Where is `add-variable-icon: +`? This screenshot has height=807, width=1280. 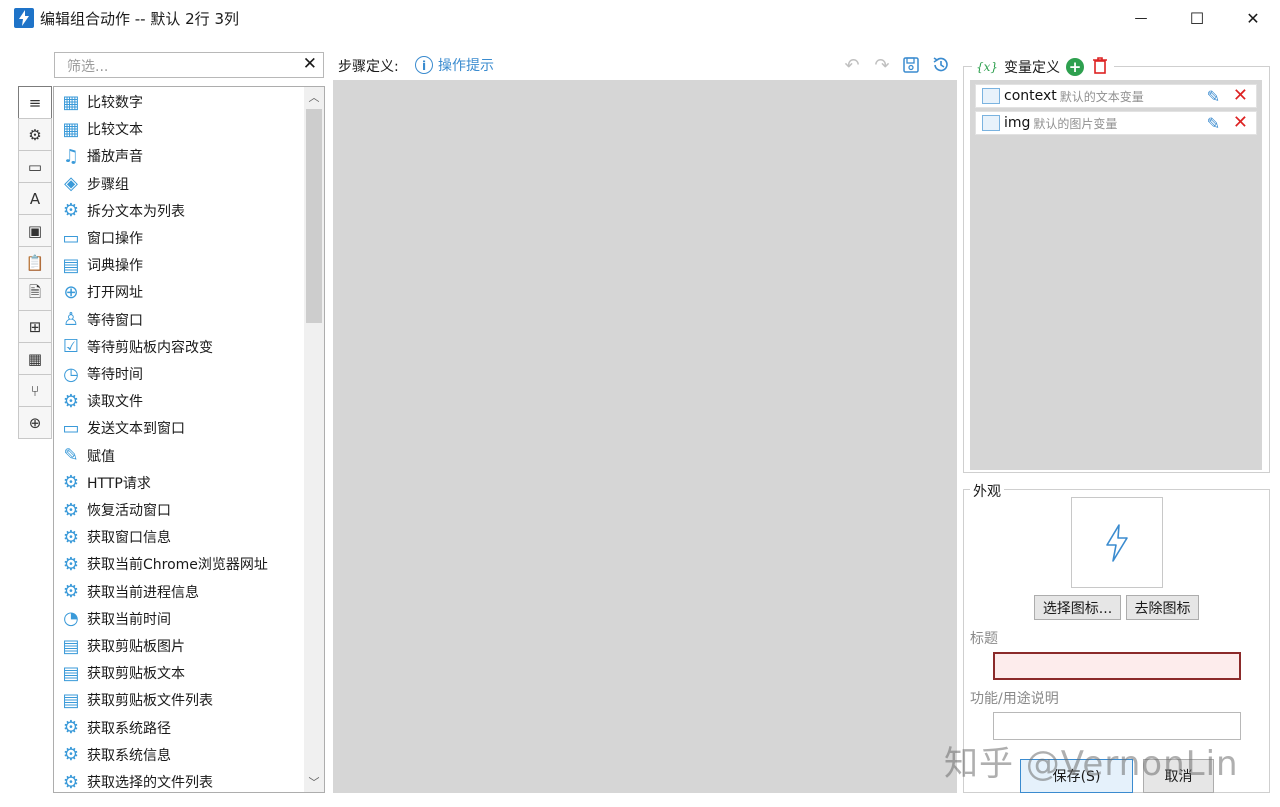 add-variable-icon: + is located at coordinates (1075, 67).